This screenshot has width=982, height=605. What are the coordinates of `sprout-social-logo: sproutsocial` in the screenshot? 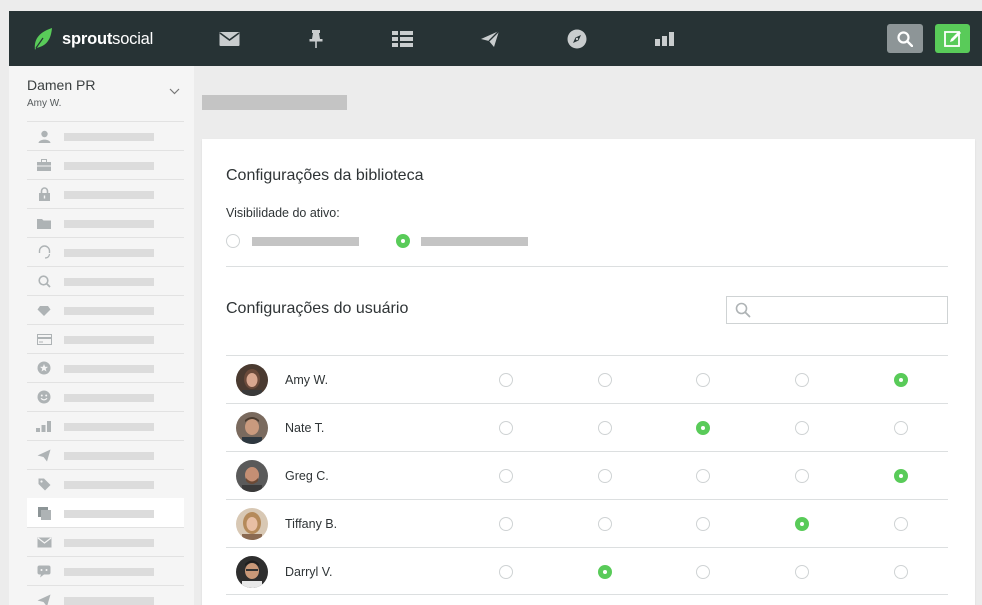 It's located at (92, 39).